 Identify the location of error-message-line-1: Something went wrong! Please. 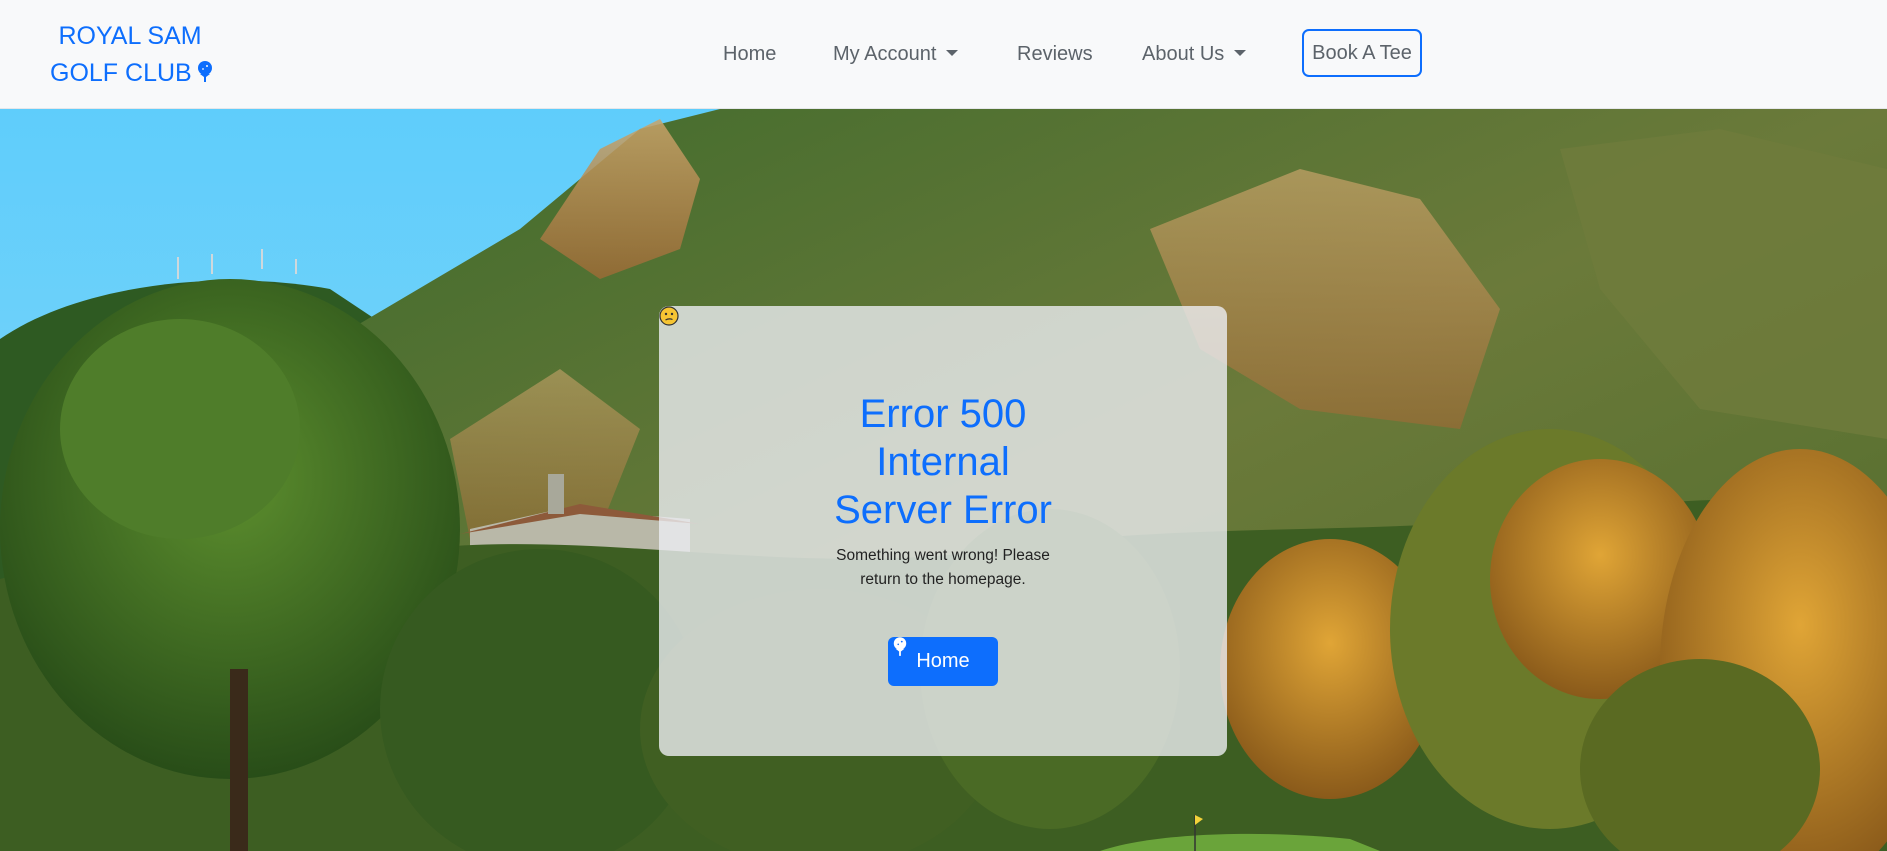
(943, 555).